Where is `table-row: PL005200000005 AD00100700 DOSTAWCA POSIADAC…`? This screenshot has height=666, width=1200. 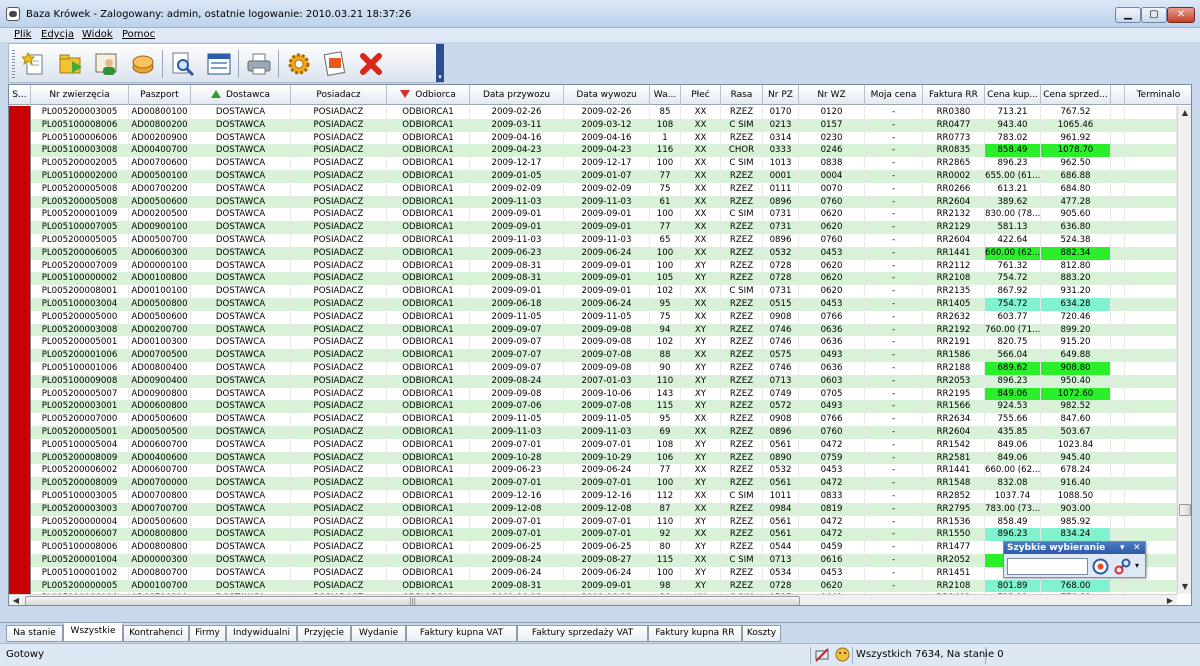
table-row: PL005200000005 AD00100700 DOSTAWCA POSIADAC… is located at coordinates (593, 586).